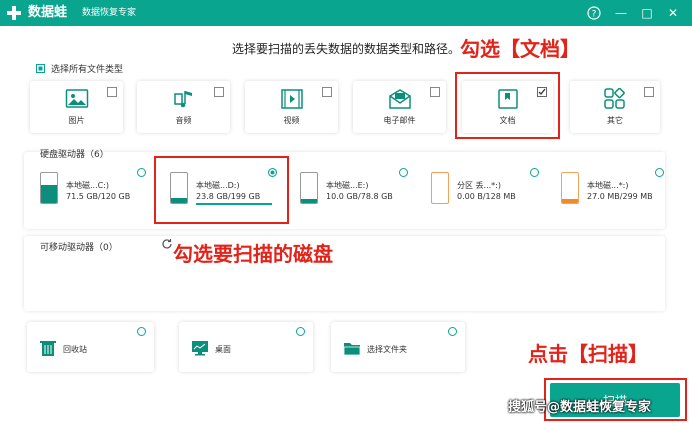 Image resolution: width=692 pixels, height=423 pixels. I want to click on drive-size: 27.0 MB/299 MB, so click(620, 196).